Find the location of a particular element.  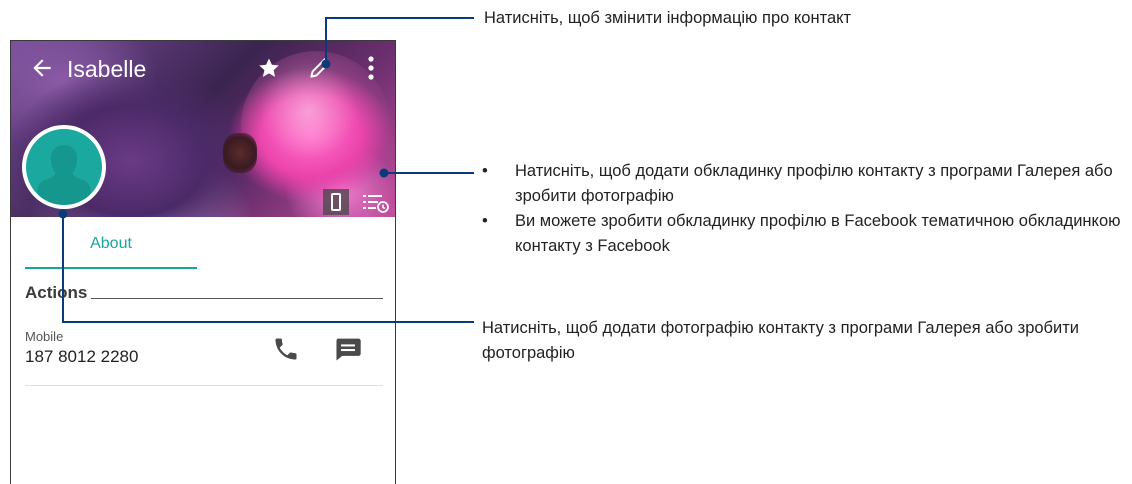

leader-edit-dot is located at coordinates (326, 64).